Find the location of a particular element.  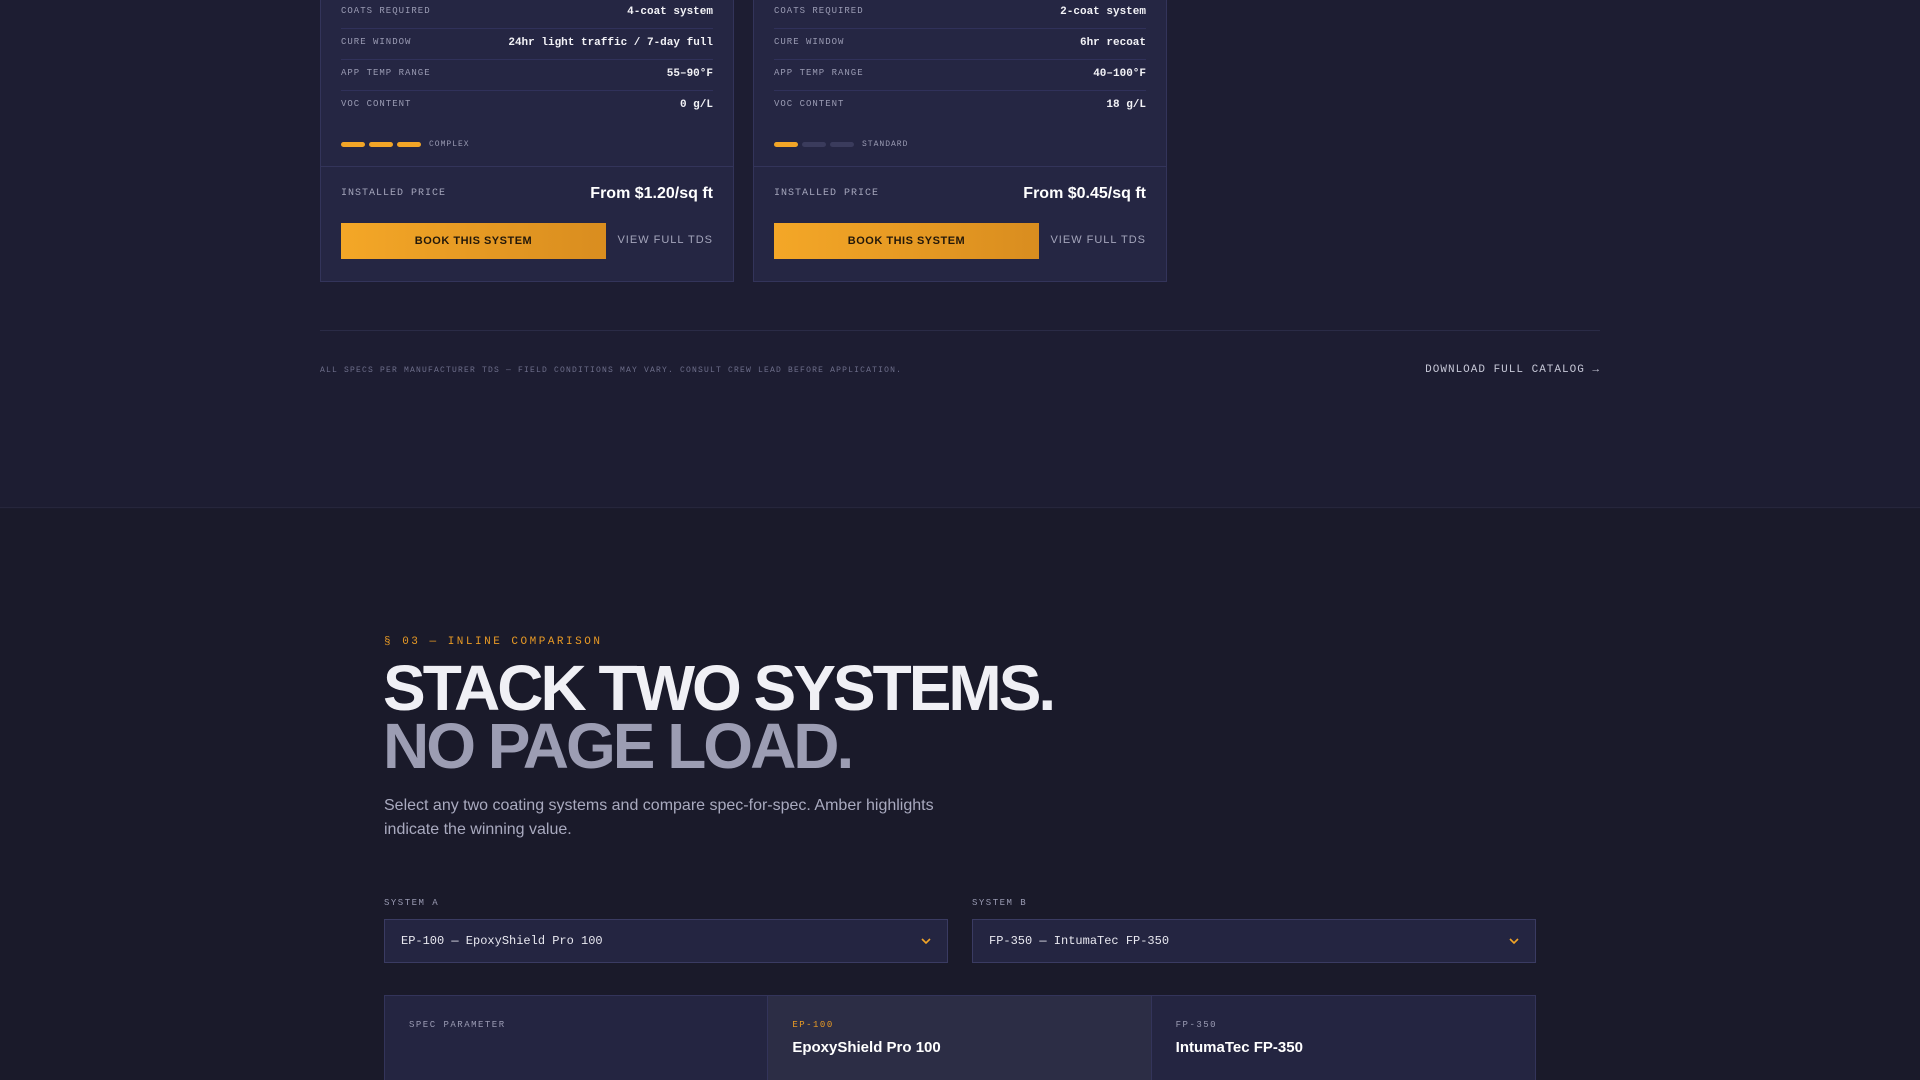

header-cell-system-b: FP-350 IntumaTec FP-350 is located at coordinates (1343, 1038).